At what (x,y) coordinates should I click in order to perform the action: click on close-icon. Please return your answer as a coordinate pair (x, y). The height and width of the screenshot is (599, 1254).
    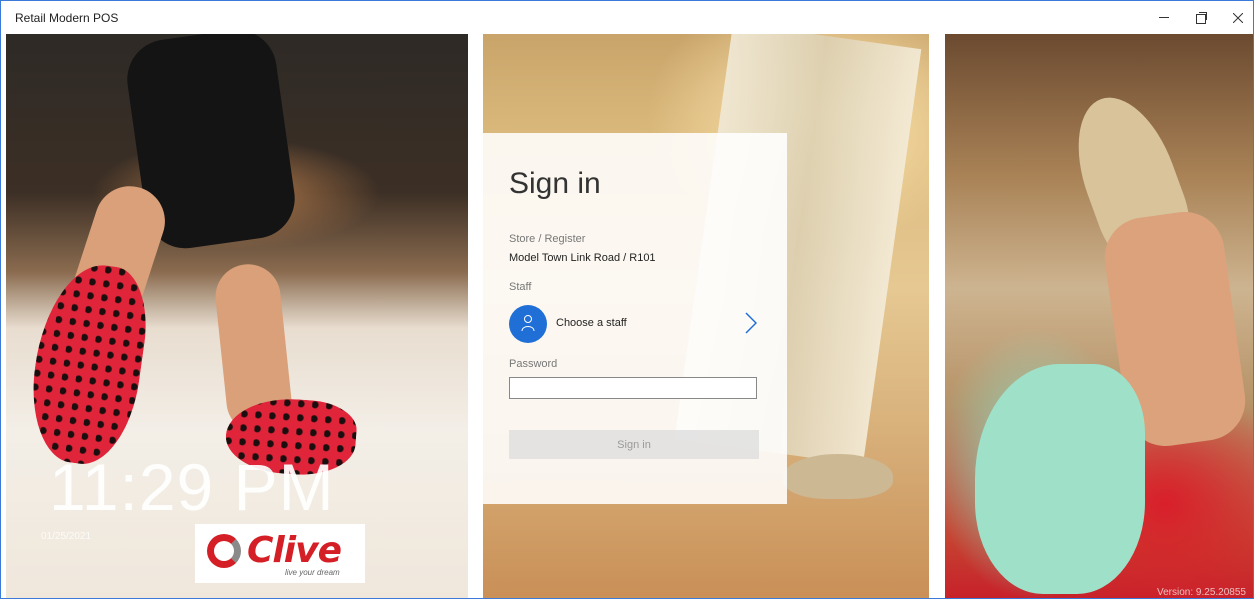
    Looking at the image, I should click on (1238, 17).